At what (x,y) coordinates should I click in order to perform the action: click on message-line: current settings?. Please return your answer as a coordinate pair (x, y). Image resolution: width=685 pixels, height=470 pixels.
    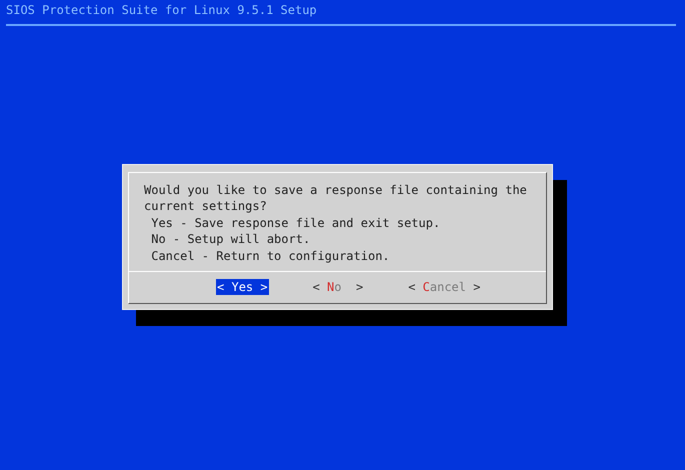
    Looking at the image, I should click on (205, 206).